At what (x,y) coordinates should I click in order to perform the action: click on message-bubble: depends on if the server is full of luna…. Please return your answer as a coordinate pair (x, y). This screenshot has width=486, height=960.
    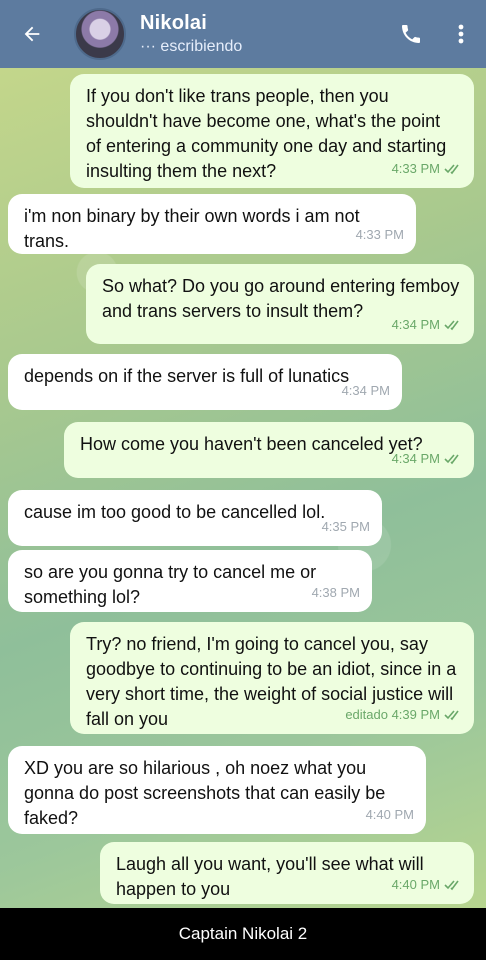
    Looking at the image, I should click on (205, 382).